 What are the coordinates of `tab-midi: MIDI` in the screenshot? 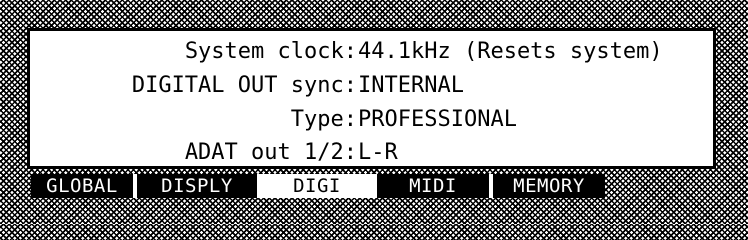 It's located at (433, 186).